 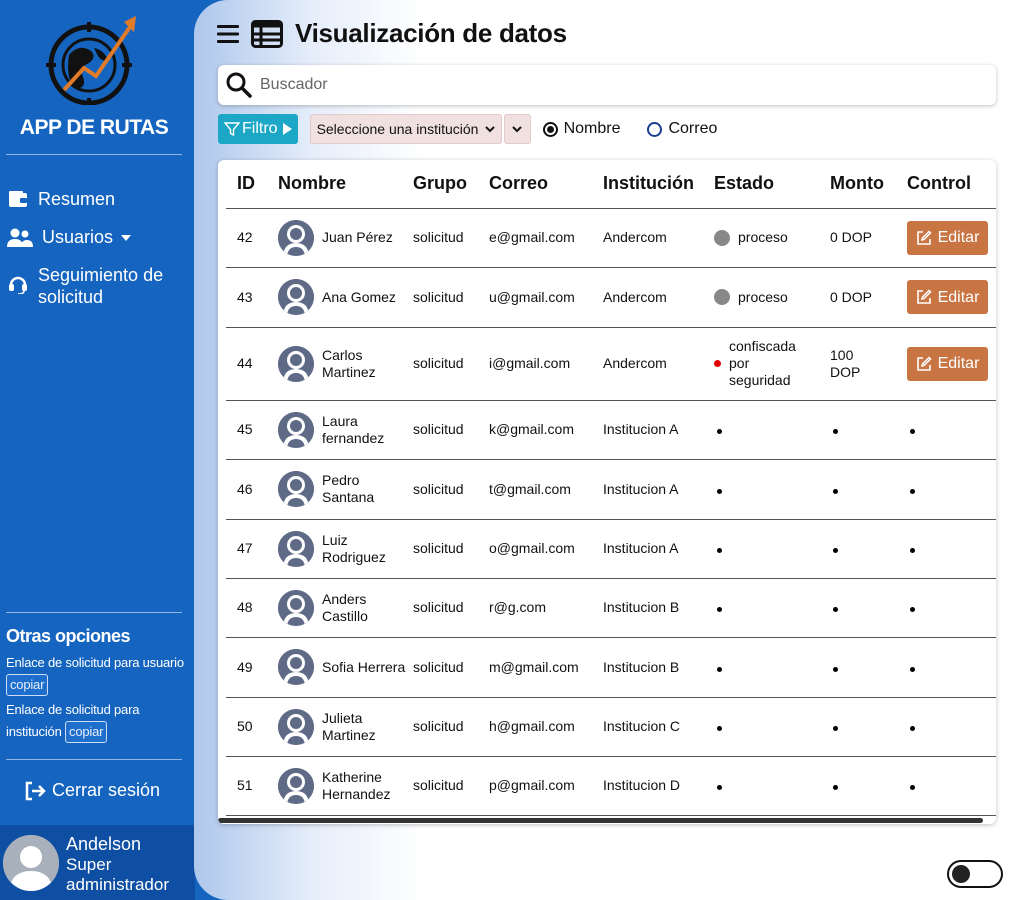 What do you see at coordinates (658, 489) in the screenshot?
I see `cell-institucion: Institucion A` at bounding box center [658, 489].